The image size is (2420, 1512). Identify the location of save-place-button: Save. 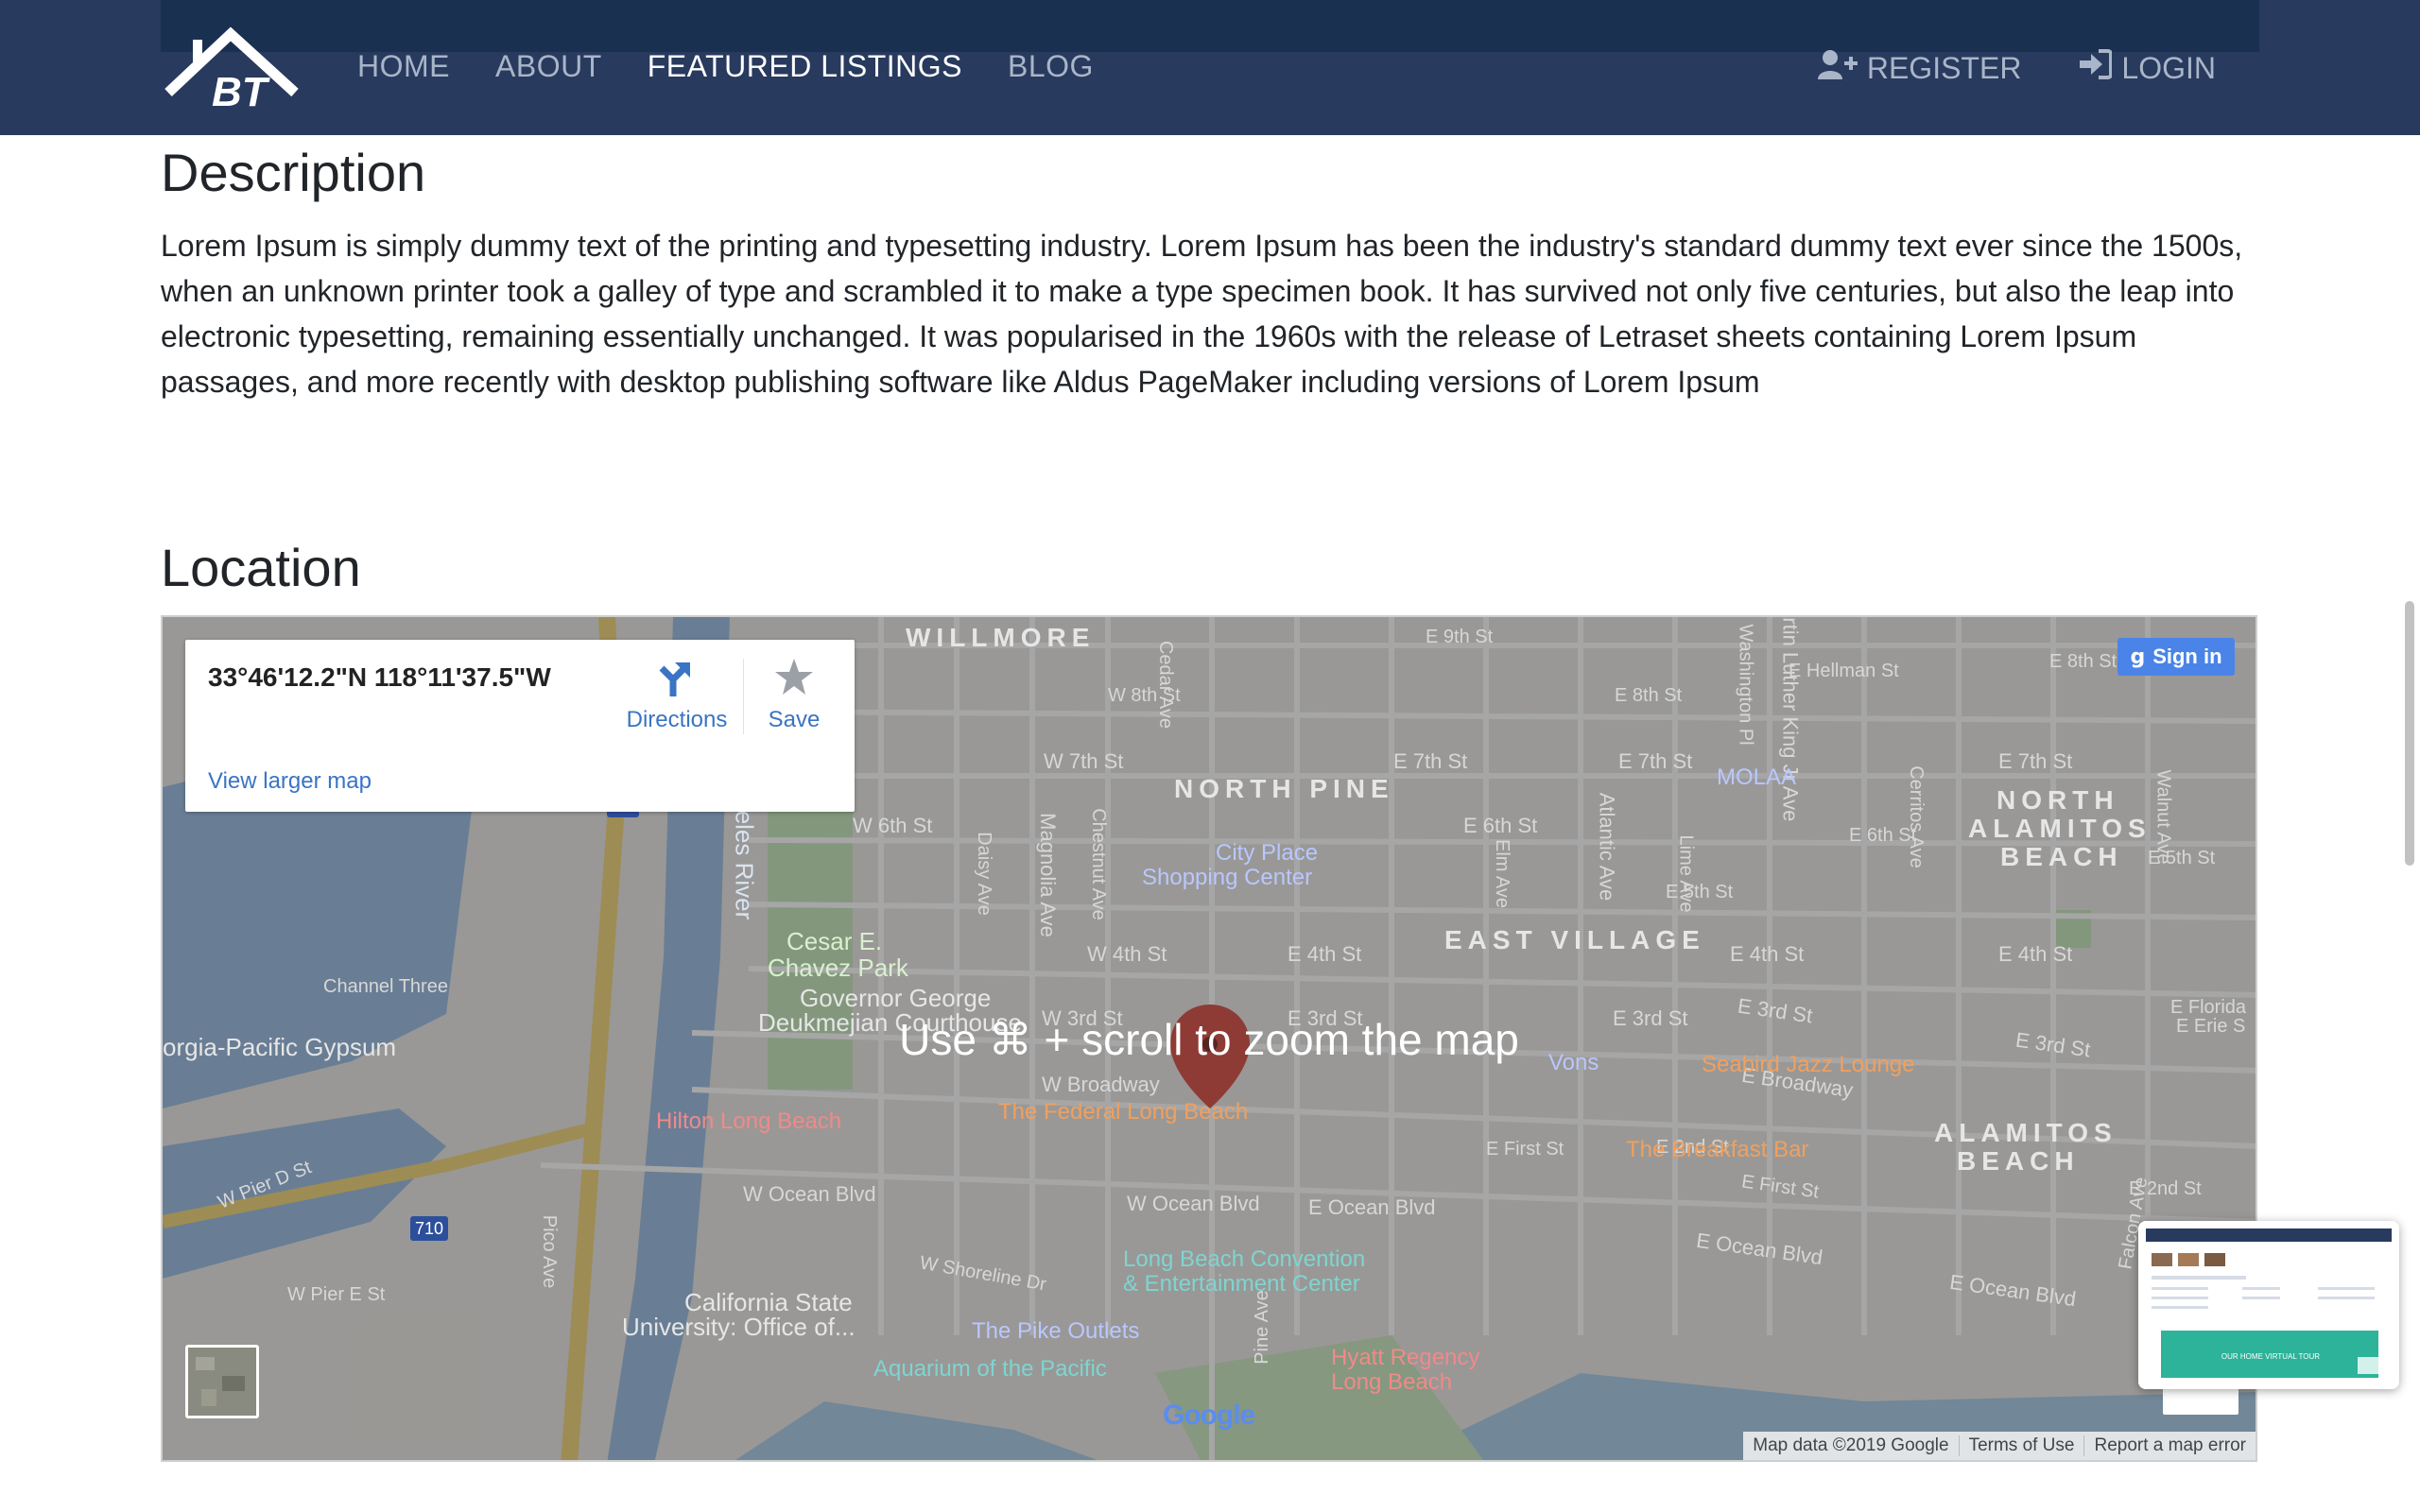
(794, 695).